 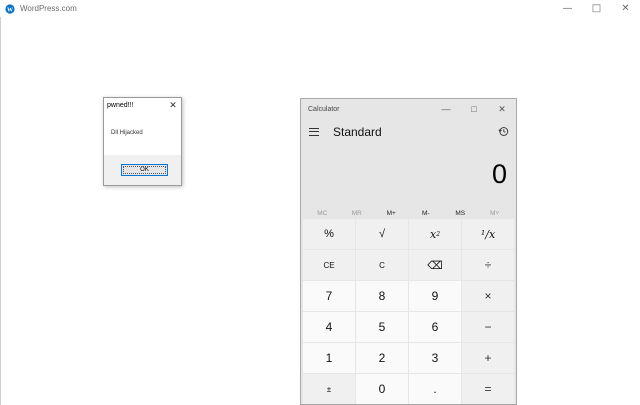 I want to click on ok-button: OK, so click(x=144, y=170).